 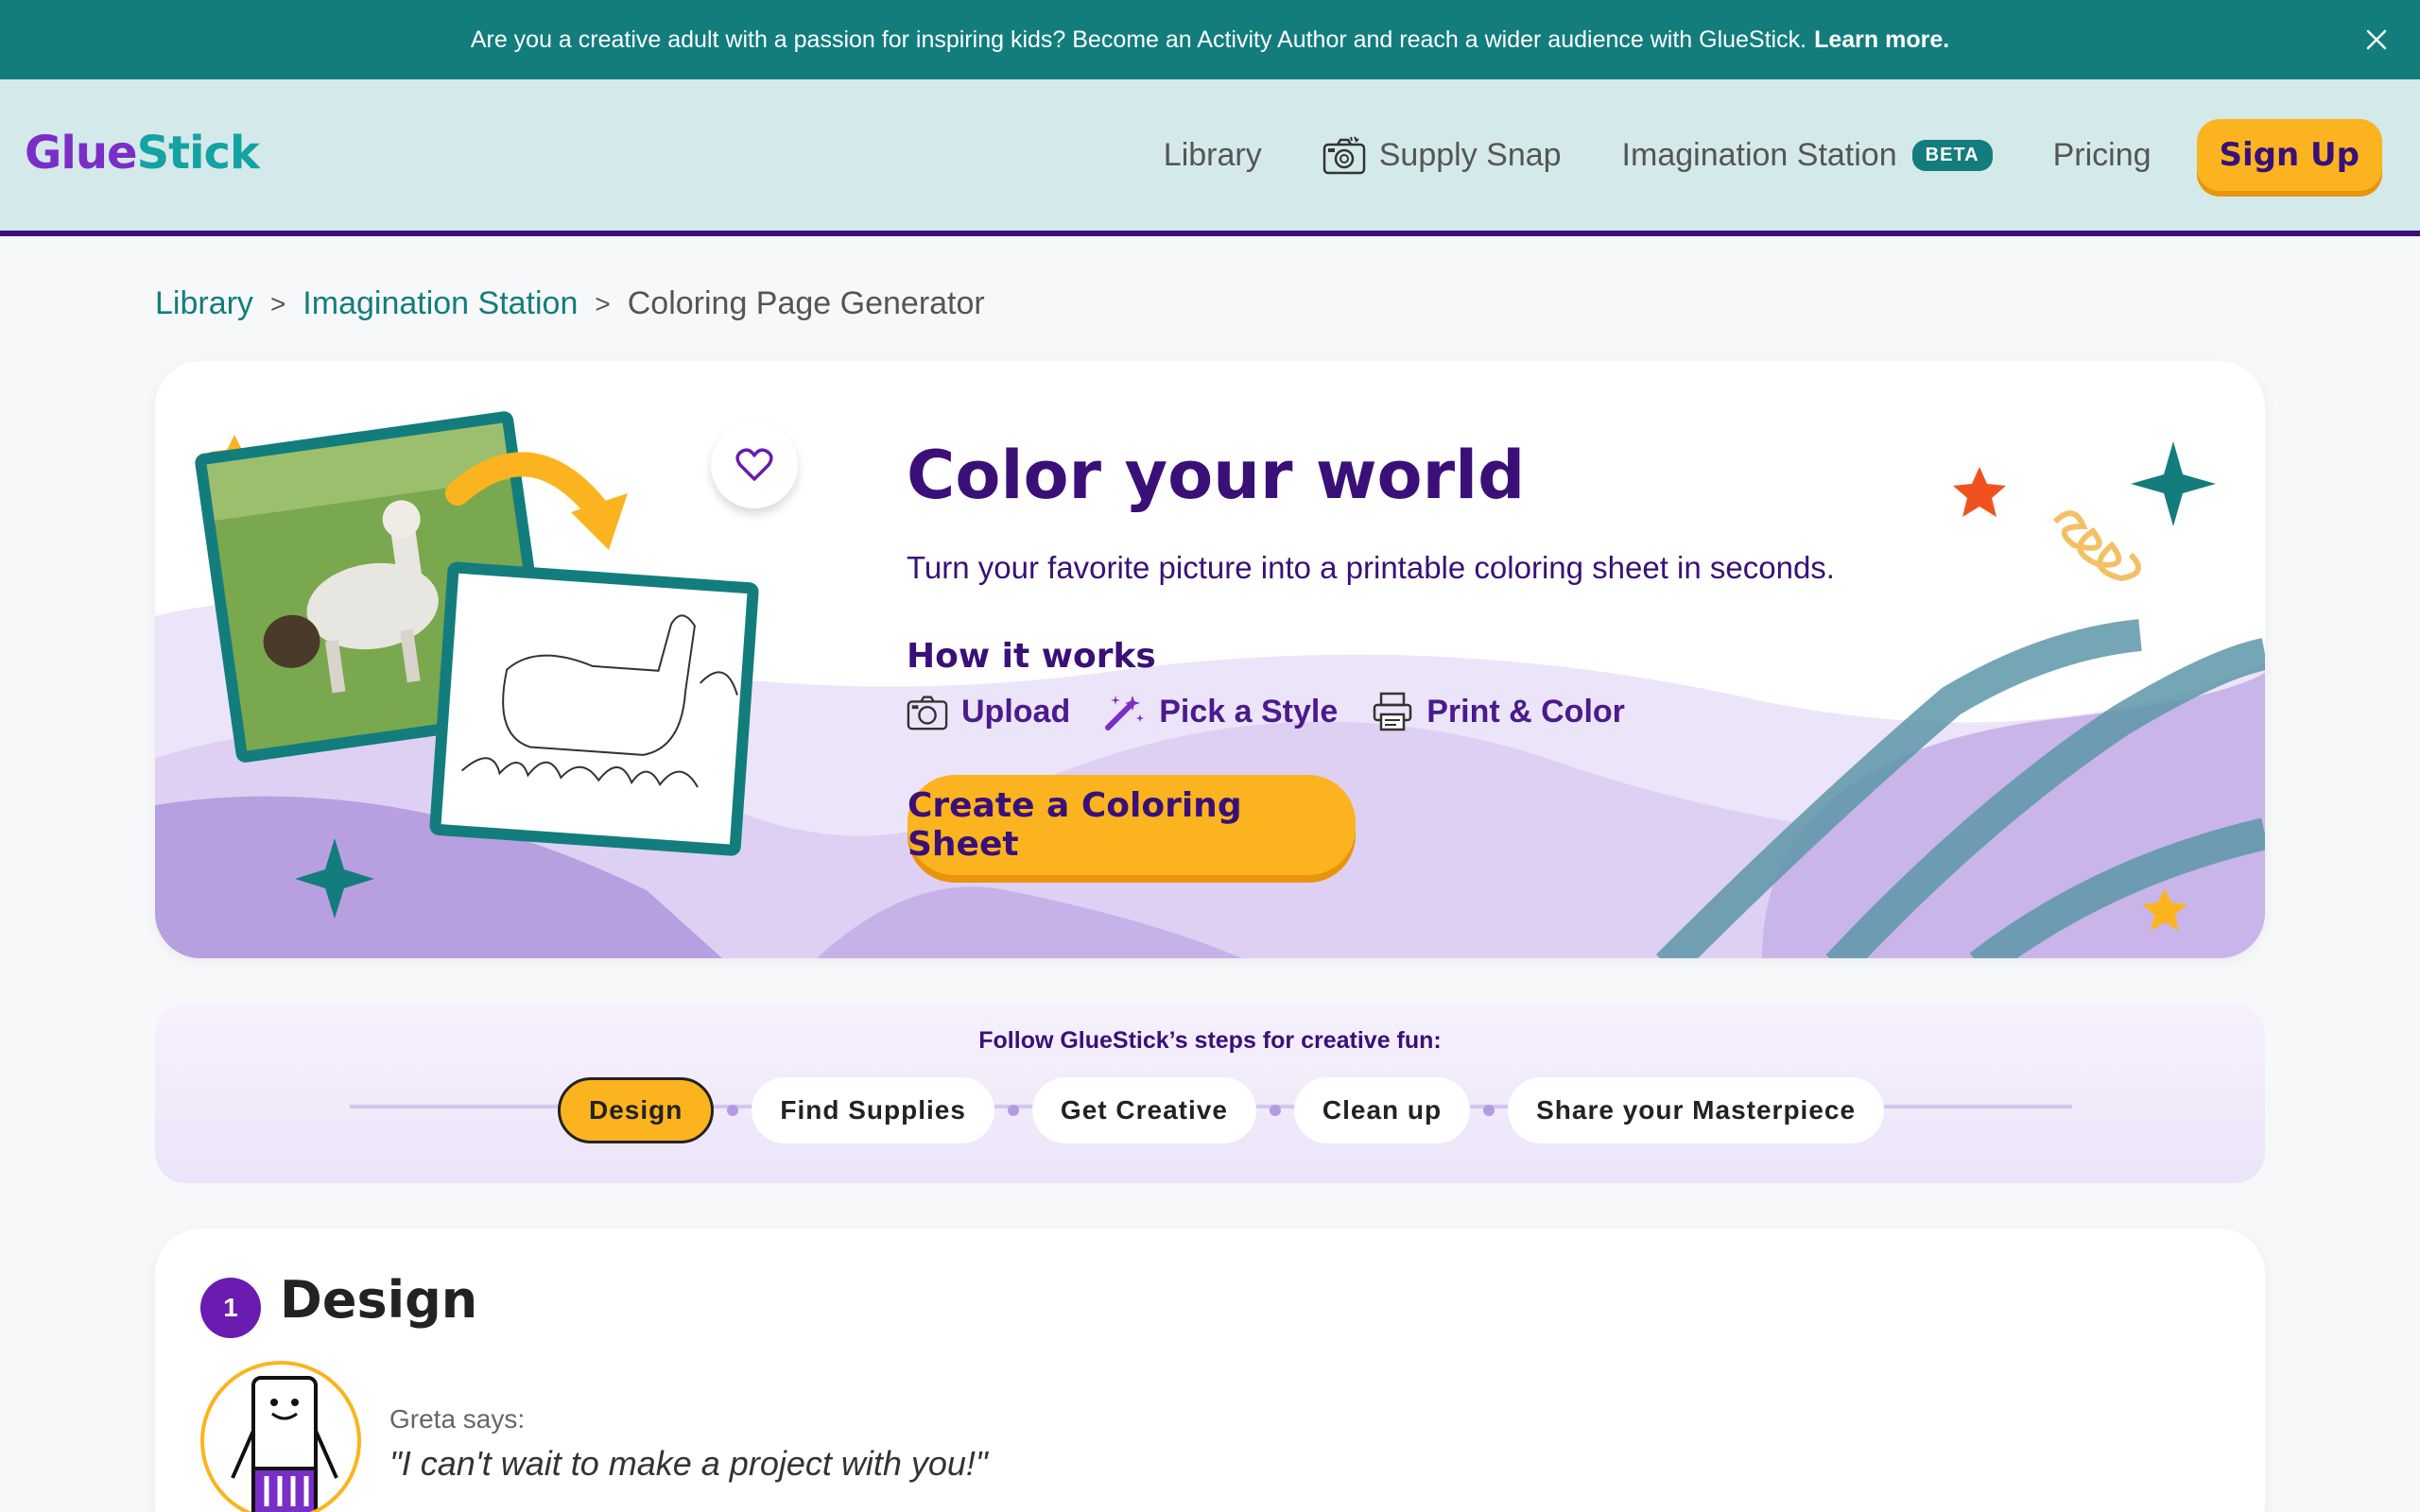 What do you see at coordinates (1016, 711) in the screenshot?
I see `how-step-label: Upload` at bounding box center [1016, 711].